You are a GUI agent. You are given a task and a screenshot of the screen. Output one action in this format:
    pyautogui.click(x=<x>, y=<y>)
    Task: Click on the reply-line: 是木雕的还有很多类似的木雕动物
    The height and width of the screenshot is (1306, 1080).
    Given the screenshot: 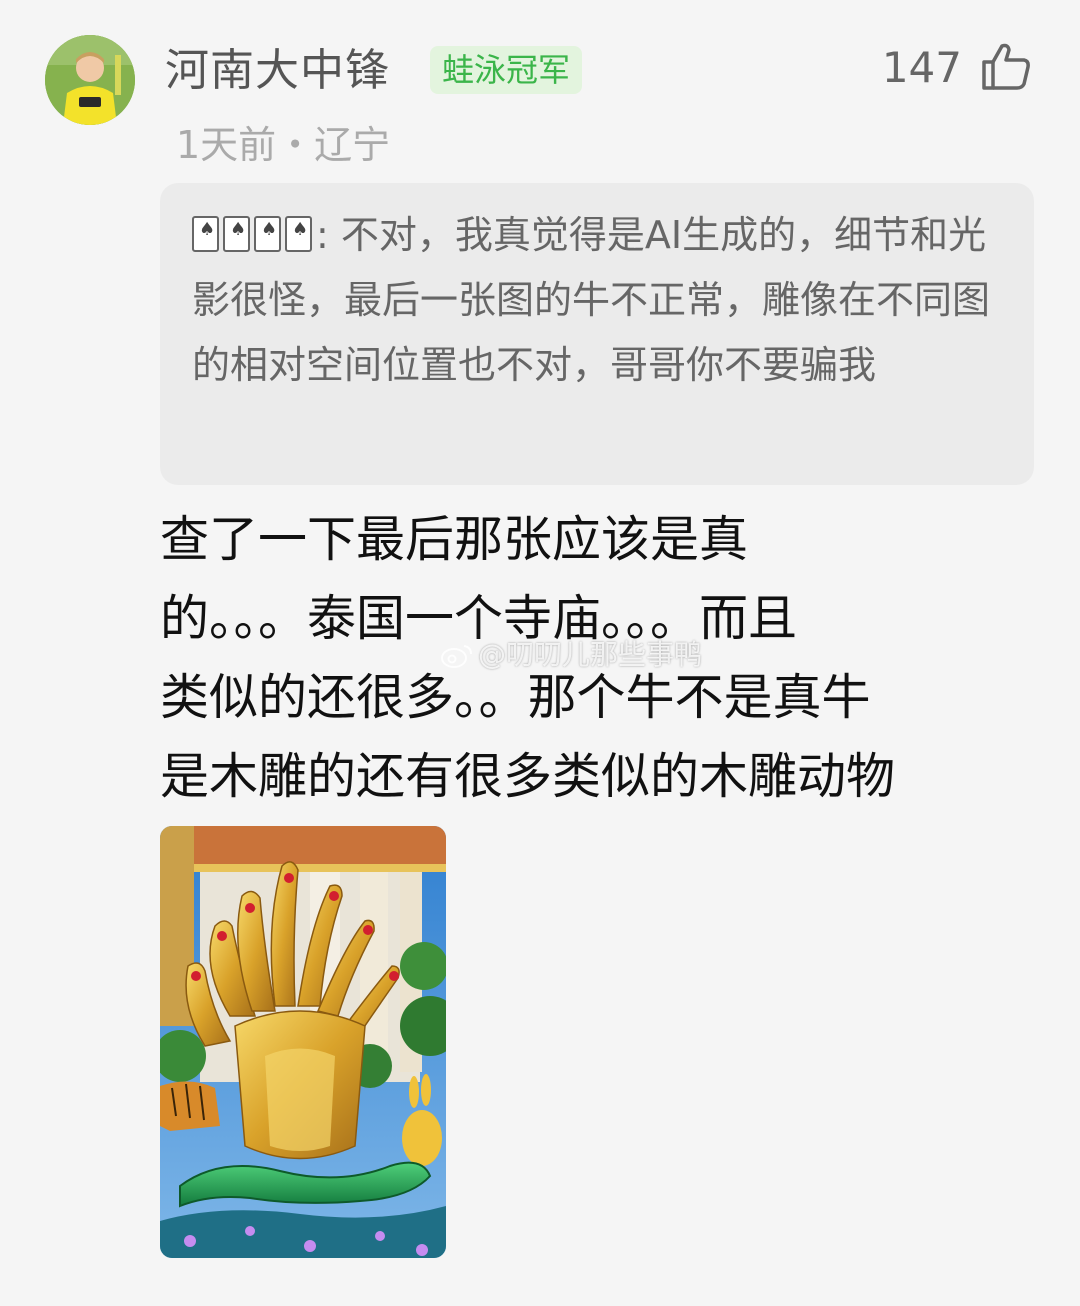 What is the action you would take?
    pyautogui.click(x=528, y=776)
    